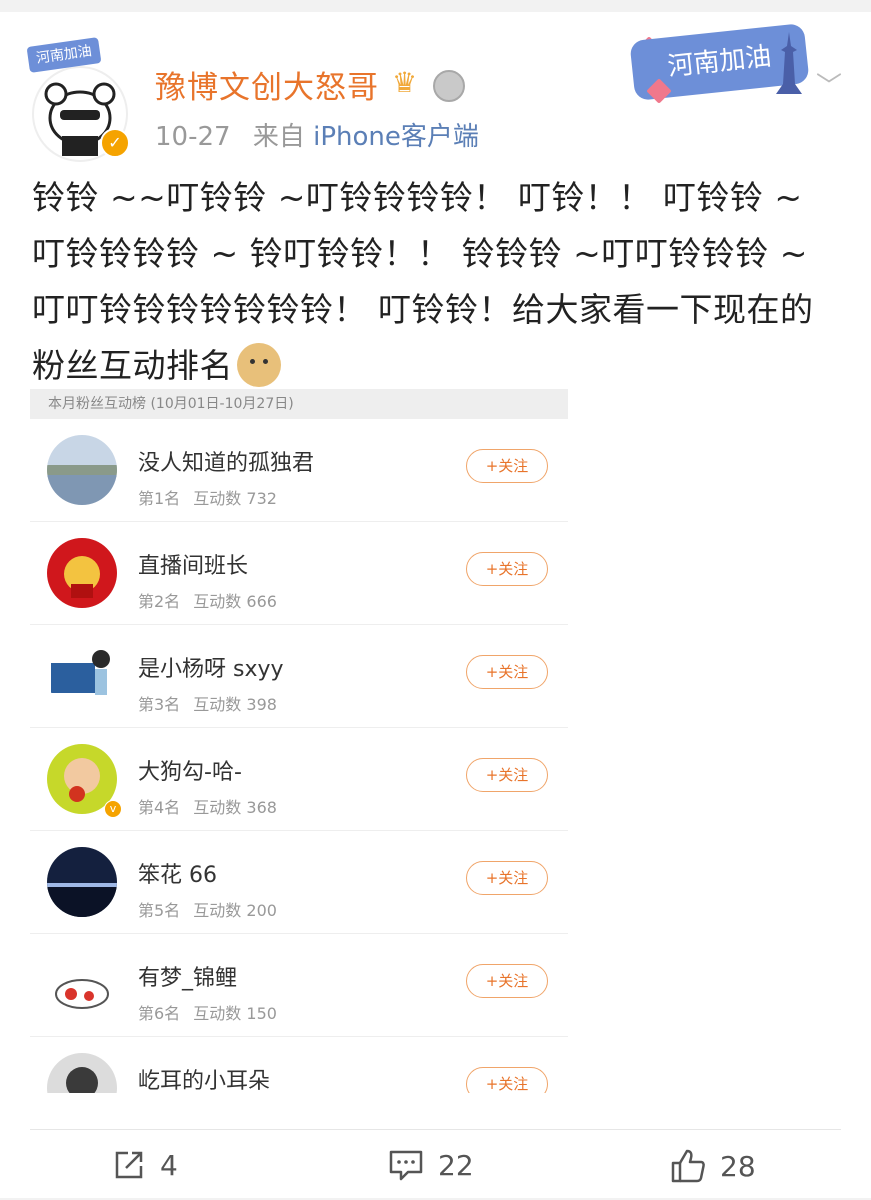 This screenshot has width=871, height=1200. Describe the element at coordinates (145, 1165) in the screenshot. I see `repost-button: 4` at that location.